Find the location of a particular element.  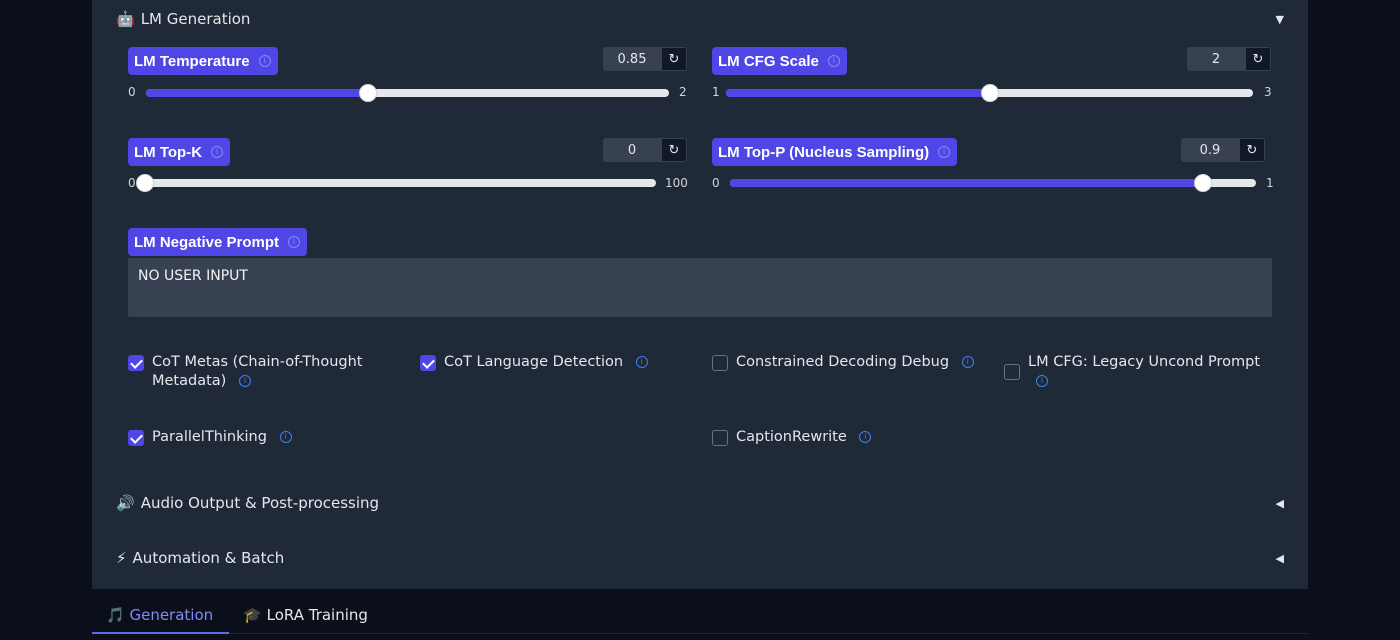

lm-cfg-legacy-uncond-label-text: LM CFG: Legacy Uncond Prompt is located at coordinates (1144, 362).